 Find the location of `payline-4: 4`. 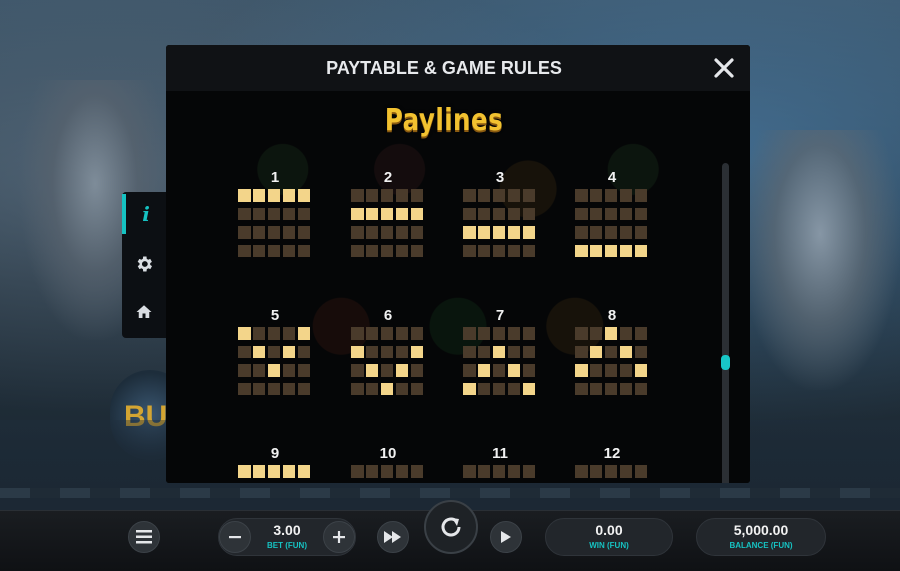

payline-4: 4 is located at coordinates (615, 214).